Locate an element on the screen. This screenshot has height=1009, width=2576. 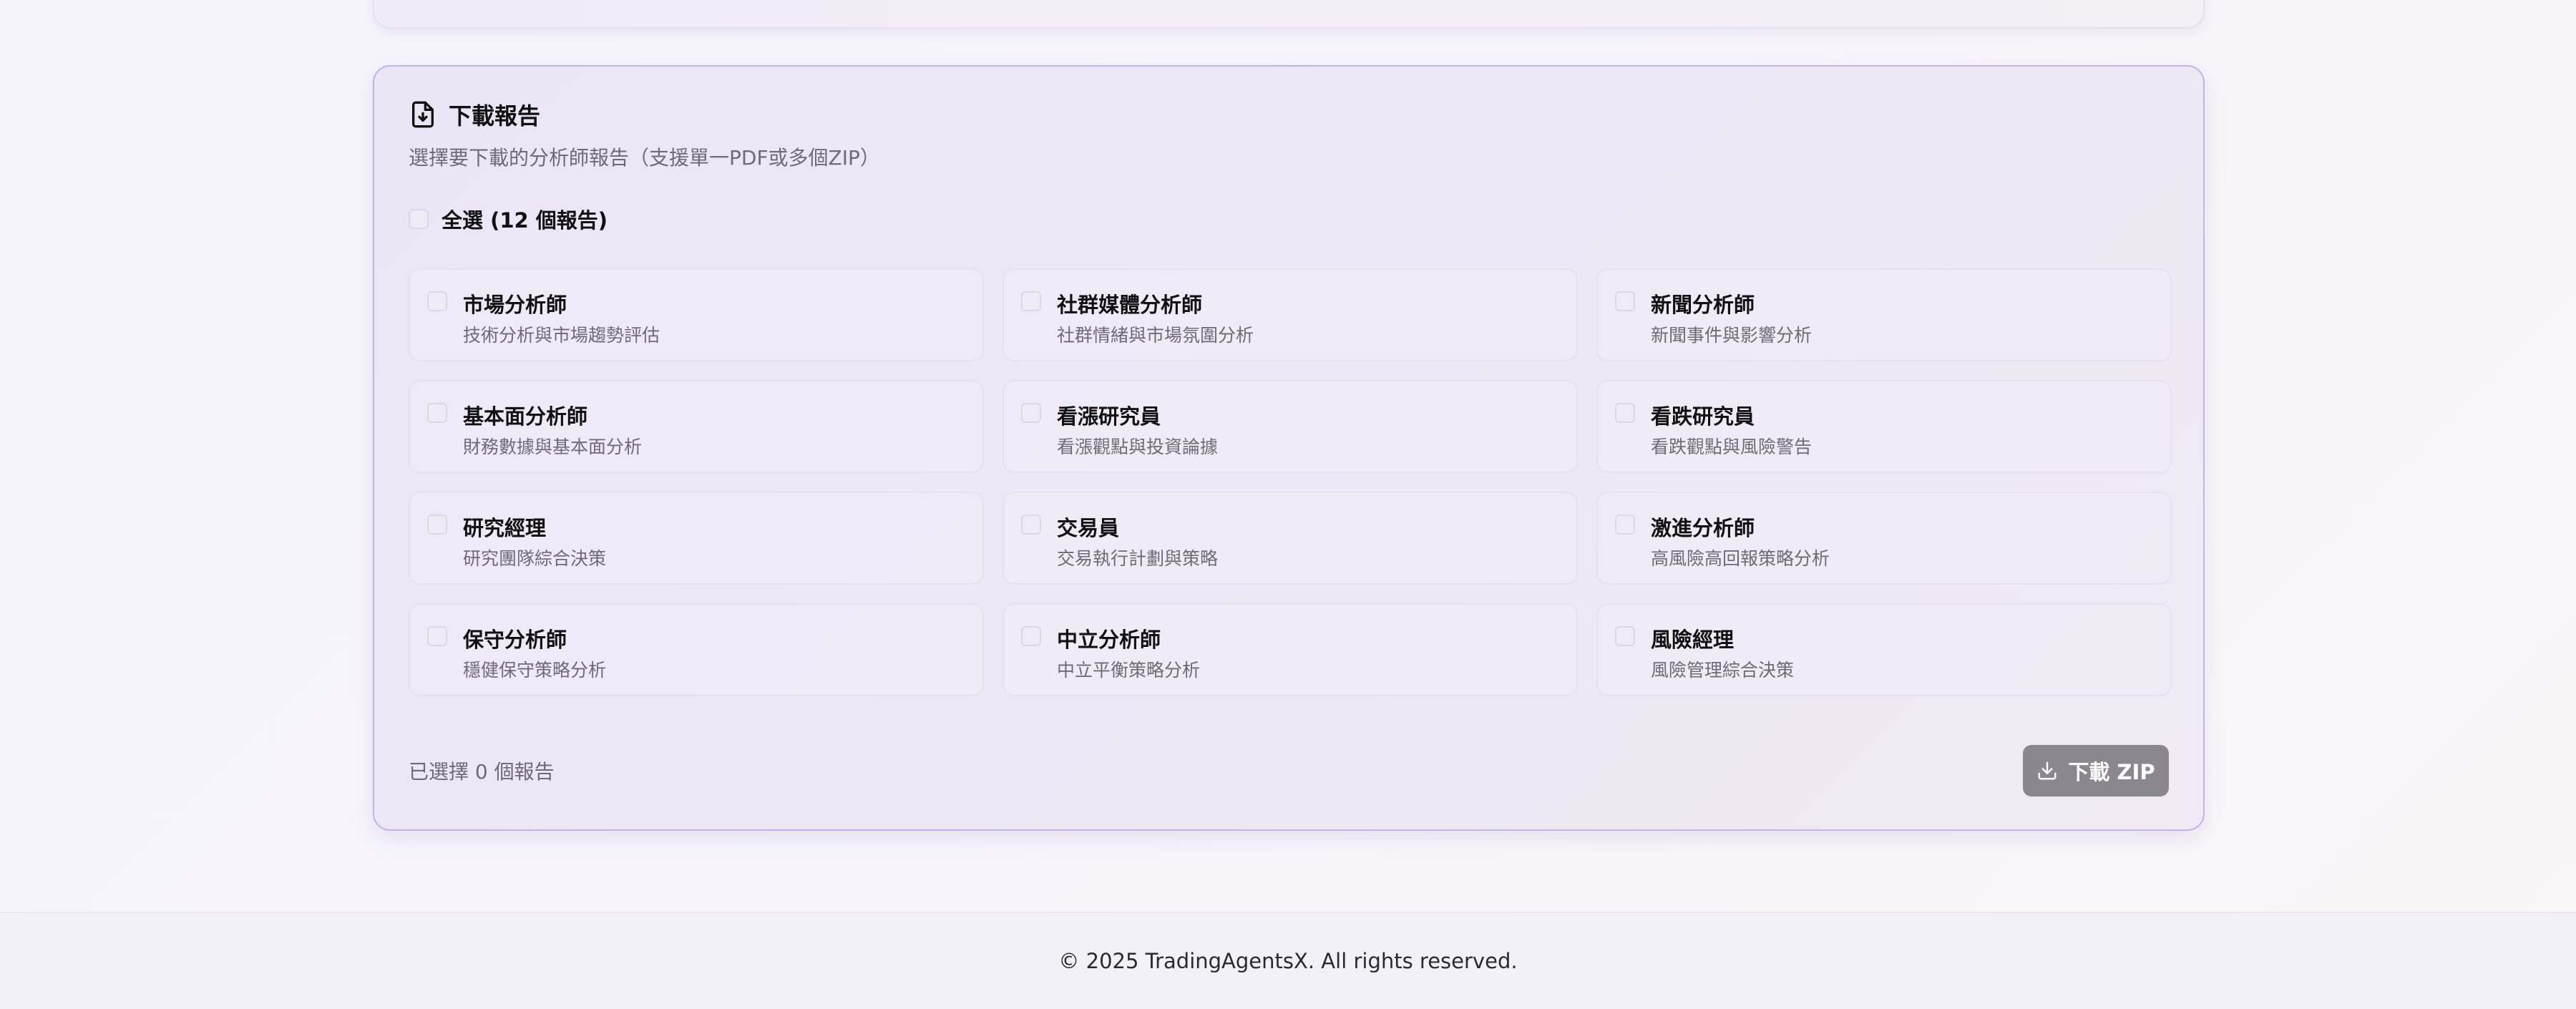
report-title: 中立分析師 is located at coordinates (1109, 640).